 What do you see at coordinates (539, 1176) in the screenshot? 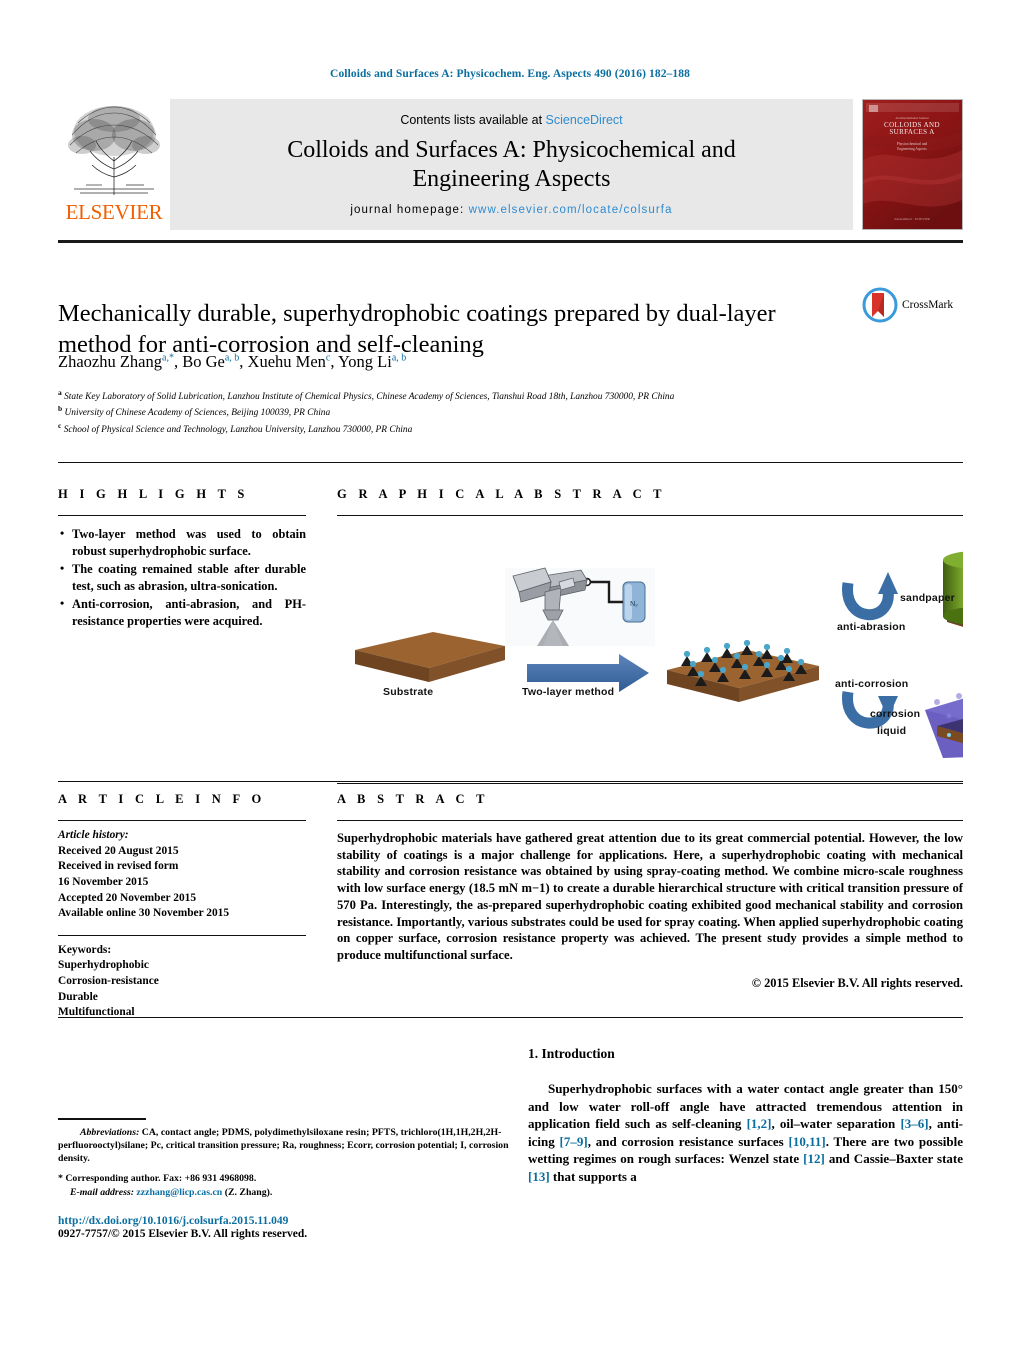
I see `citation-ref: [13]` at bounding box center [539, 1176].